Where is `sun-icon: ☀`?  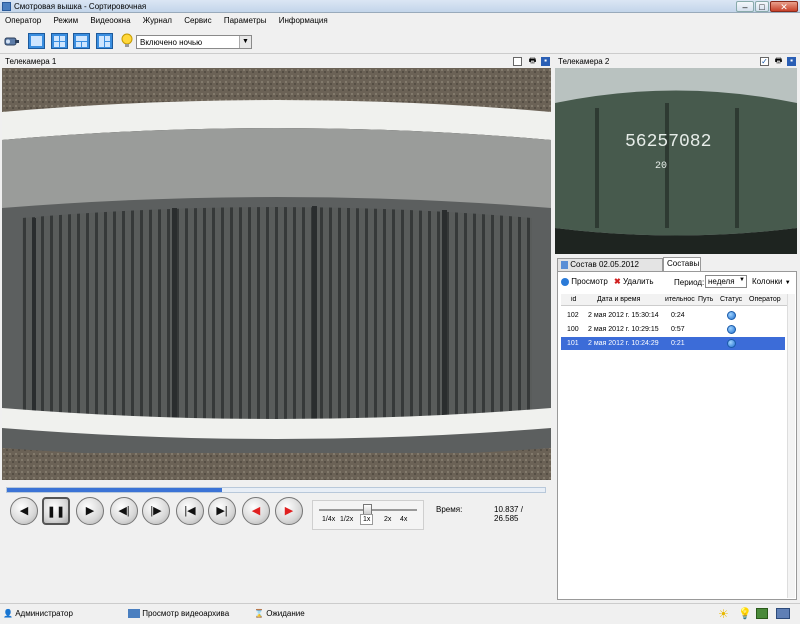
sun-icon: ☀ is located at coordinates (723, 614).